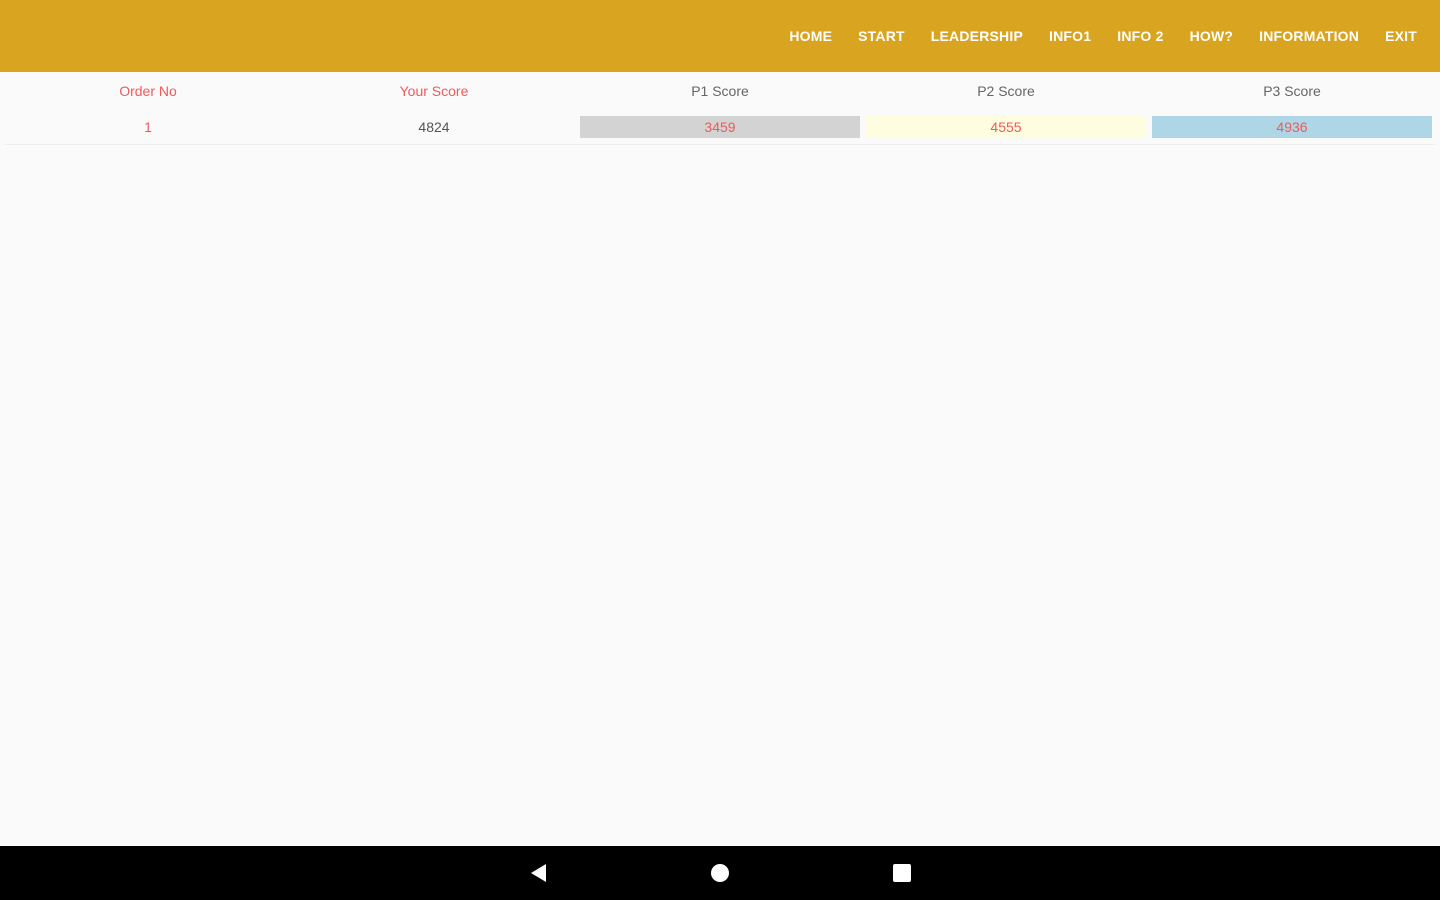 The image size is (1440, 900). What do you see at coordinates (977, 36) in the screenshot?
I see `menu-leadership: LEADERSHIP` at bounding box center [977, 36].